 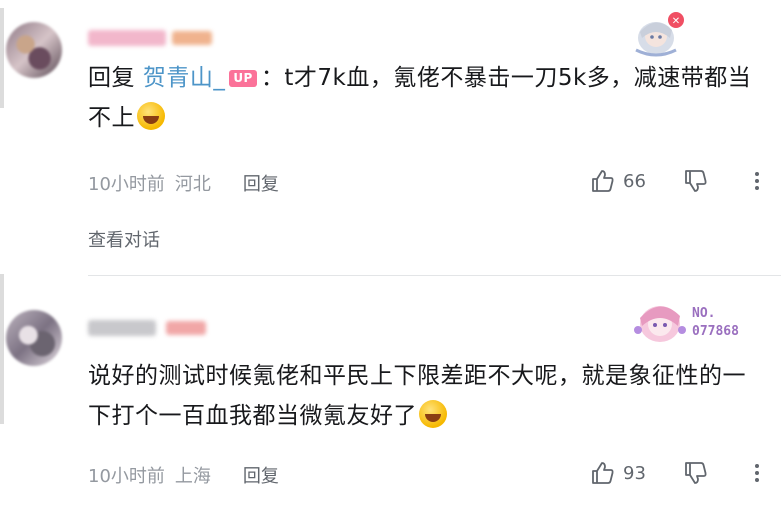 I want to click on up-tag: UP, so click(x=243, y=78).